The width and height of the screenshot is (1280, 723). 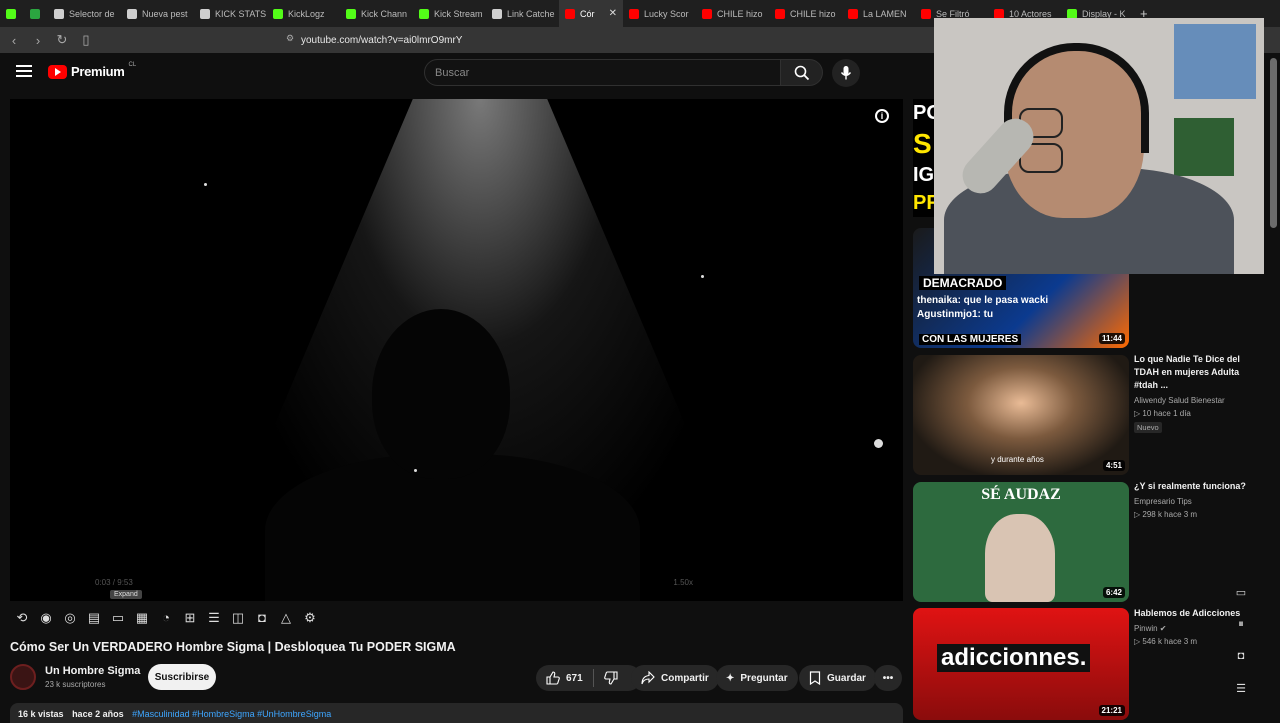 I want to click on play-time: 0:03 / 9:53, so click(x=114, y=582).